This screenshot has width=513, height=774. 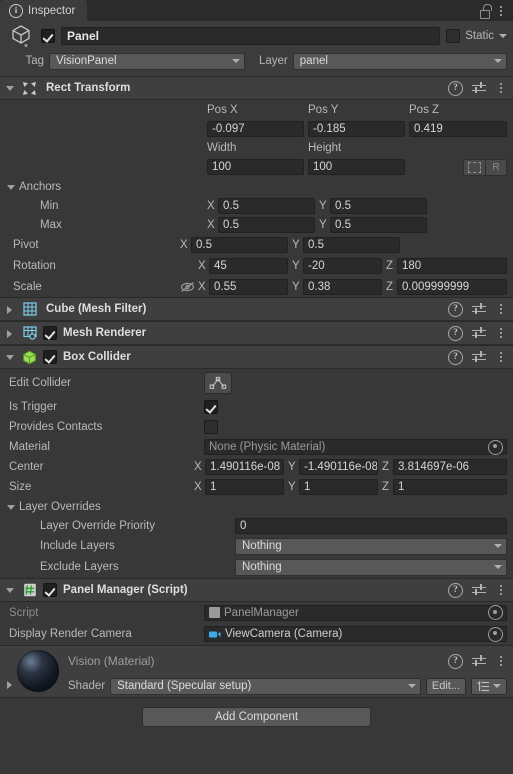 I want to click on component-header-rect-transform: Rect Transform ?, so click(x=256, y=88).